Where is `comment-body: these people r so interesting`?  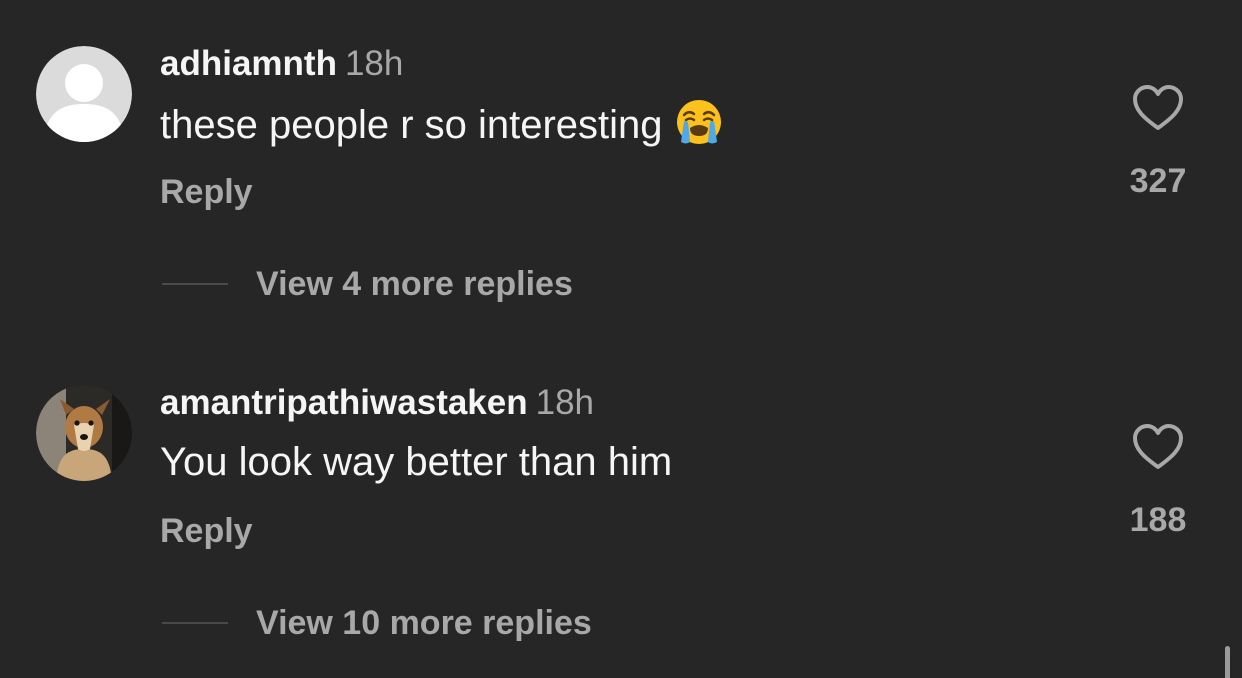
comment-body: these people r so interesting is located at coordinates (441, 128).